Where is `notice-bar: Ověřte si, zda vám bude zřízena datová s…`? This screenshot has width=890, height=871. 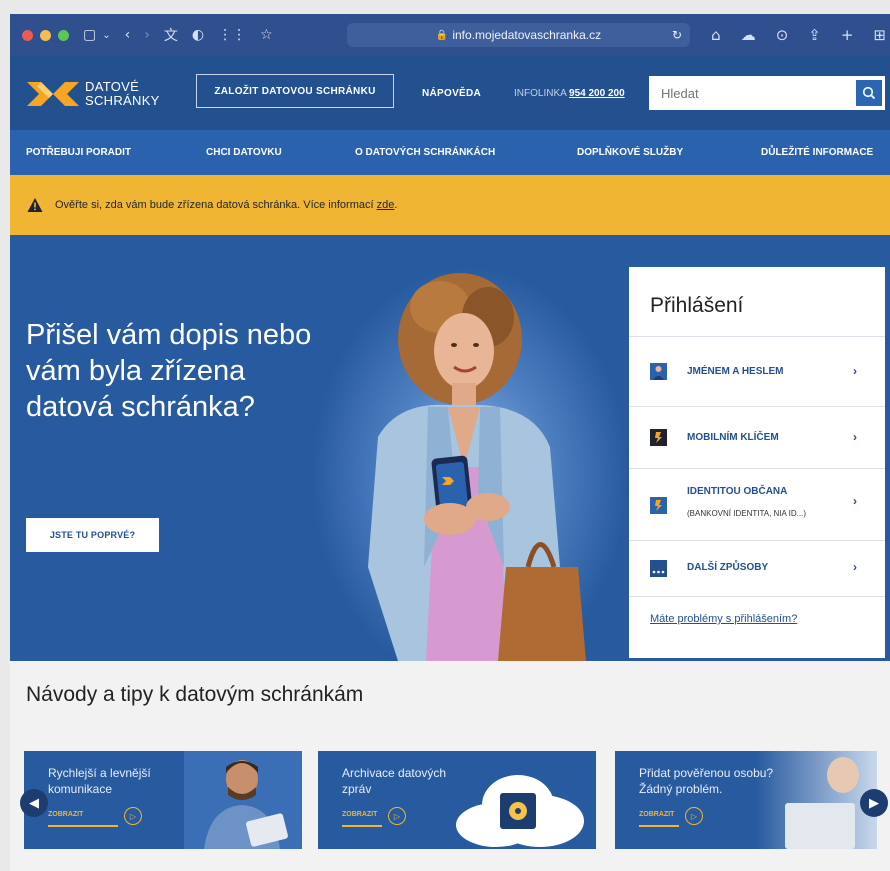 notice-bar: Ověřte si, zda vám bude zřízena datová s… is located at coordinates (450, 205).